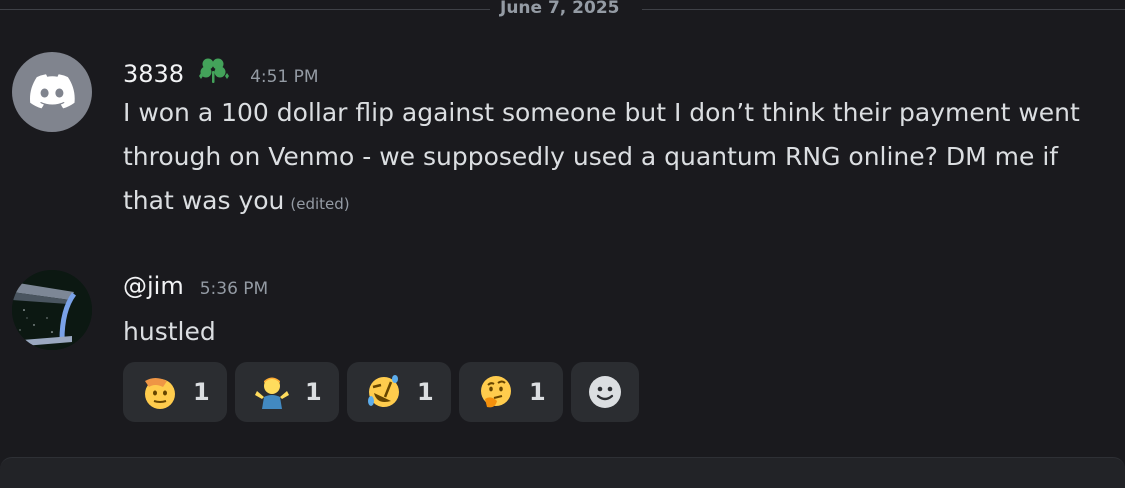 The width and height of the screenshot is (1125, 488). Describe the element at coordinates (214, 71) in the screenshot. I see `clover-badge-icon` at that location.